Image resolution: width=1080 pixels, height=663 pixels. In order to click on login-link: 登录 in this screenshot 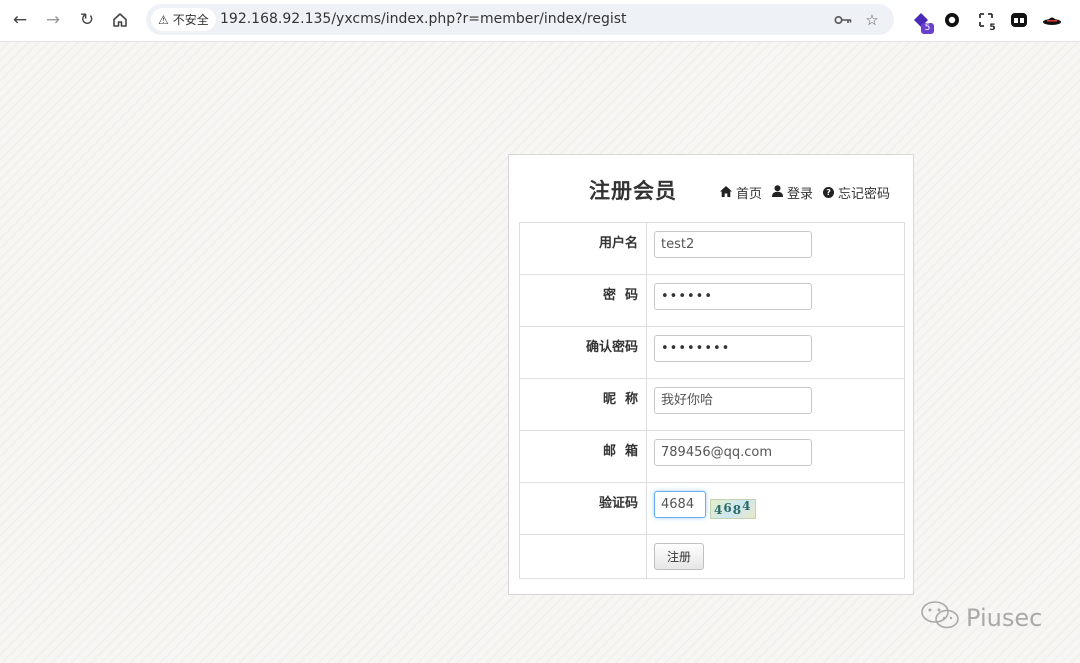, I will do `click(792, 192)`.